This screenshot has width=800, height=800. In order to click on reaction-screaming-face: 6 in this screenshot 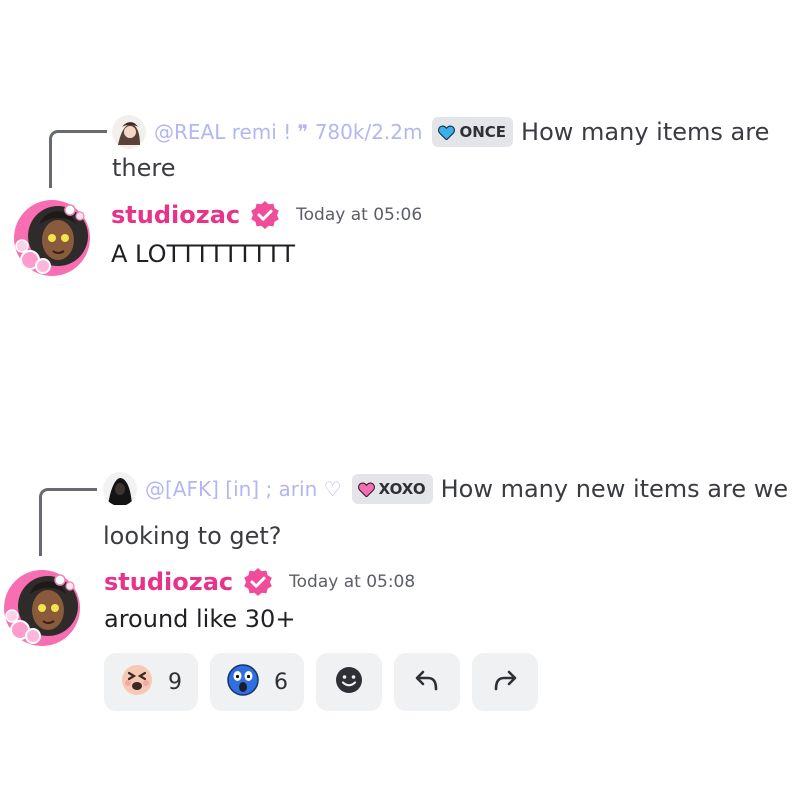, I will do `click(257, 682)`.